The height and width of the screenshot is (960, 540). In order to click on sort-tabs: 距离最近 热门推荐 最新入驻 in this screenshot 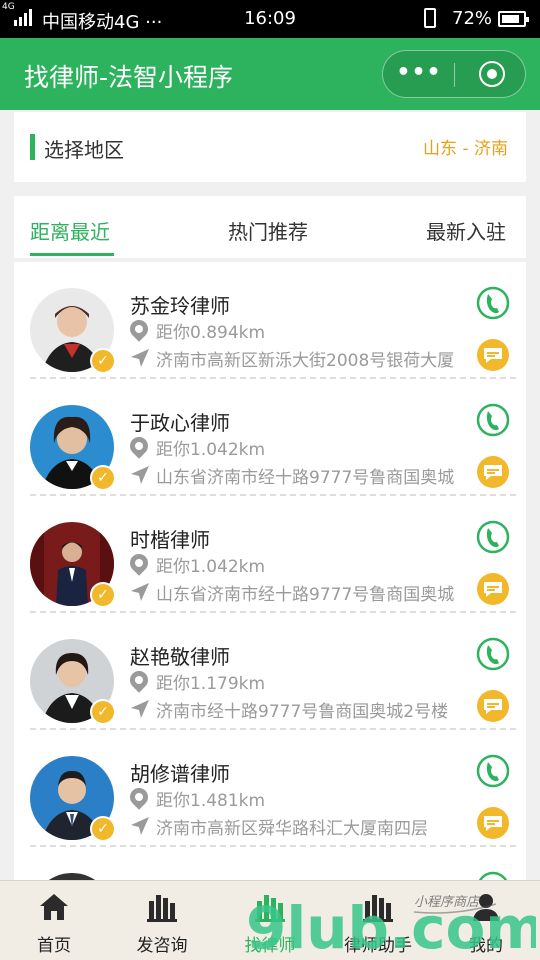, I will do `click(270, 227)`.